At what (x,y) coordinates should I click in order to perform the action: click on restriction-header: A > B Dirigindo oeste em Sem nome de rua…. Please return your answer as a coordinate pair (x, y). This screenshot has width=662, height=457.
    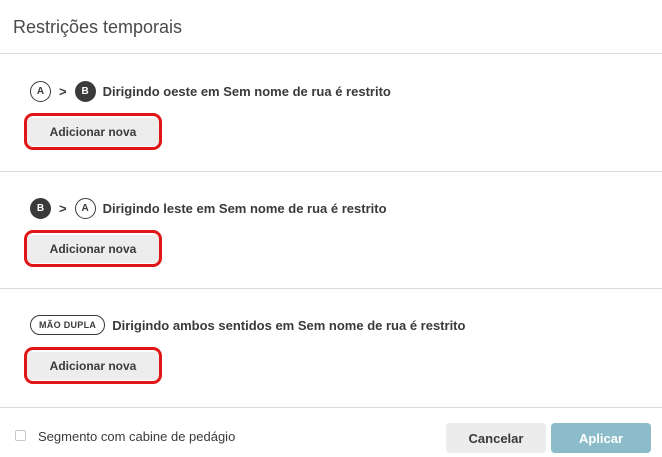
    Looking at the image, I should click on (210, 91).